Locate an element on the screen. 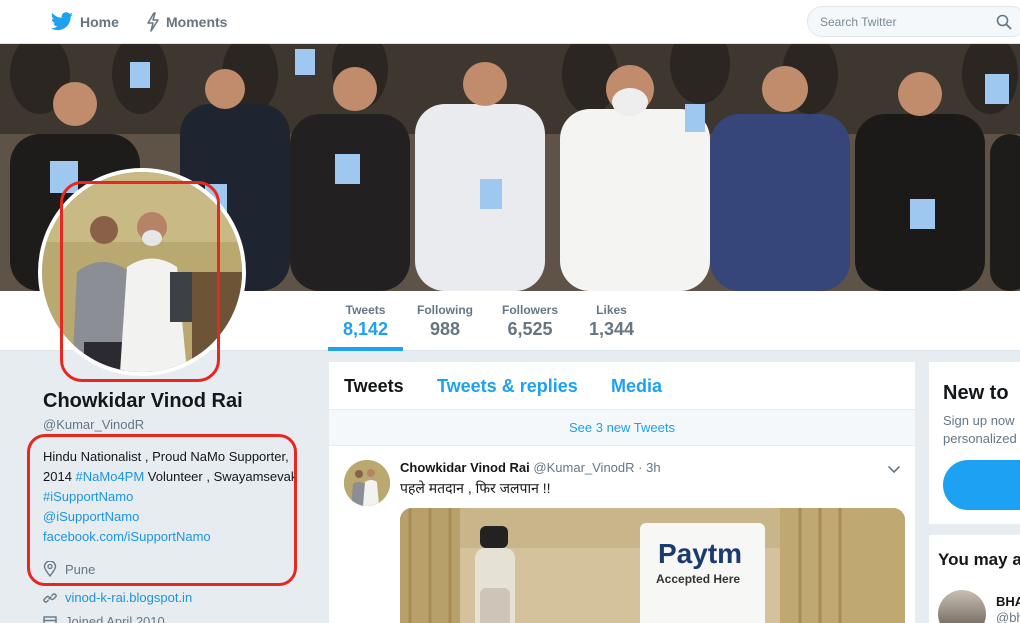  nav-moments: Moments is located at coordinates (186, 22).